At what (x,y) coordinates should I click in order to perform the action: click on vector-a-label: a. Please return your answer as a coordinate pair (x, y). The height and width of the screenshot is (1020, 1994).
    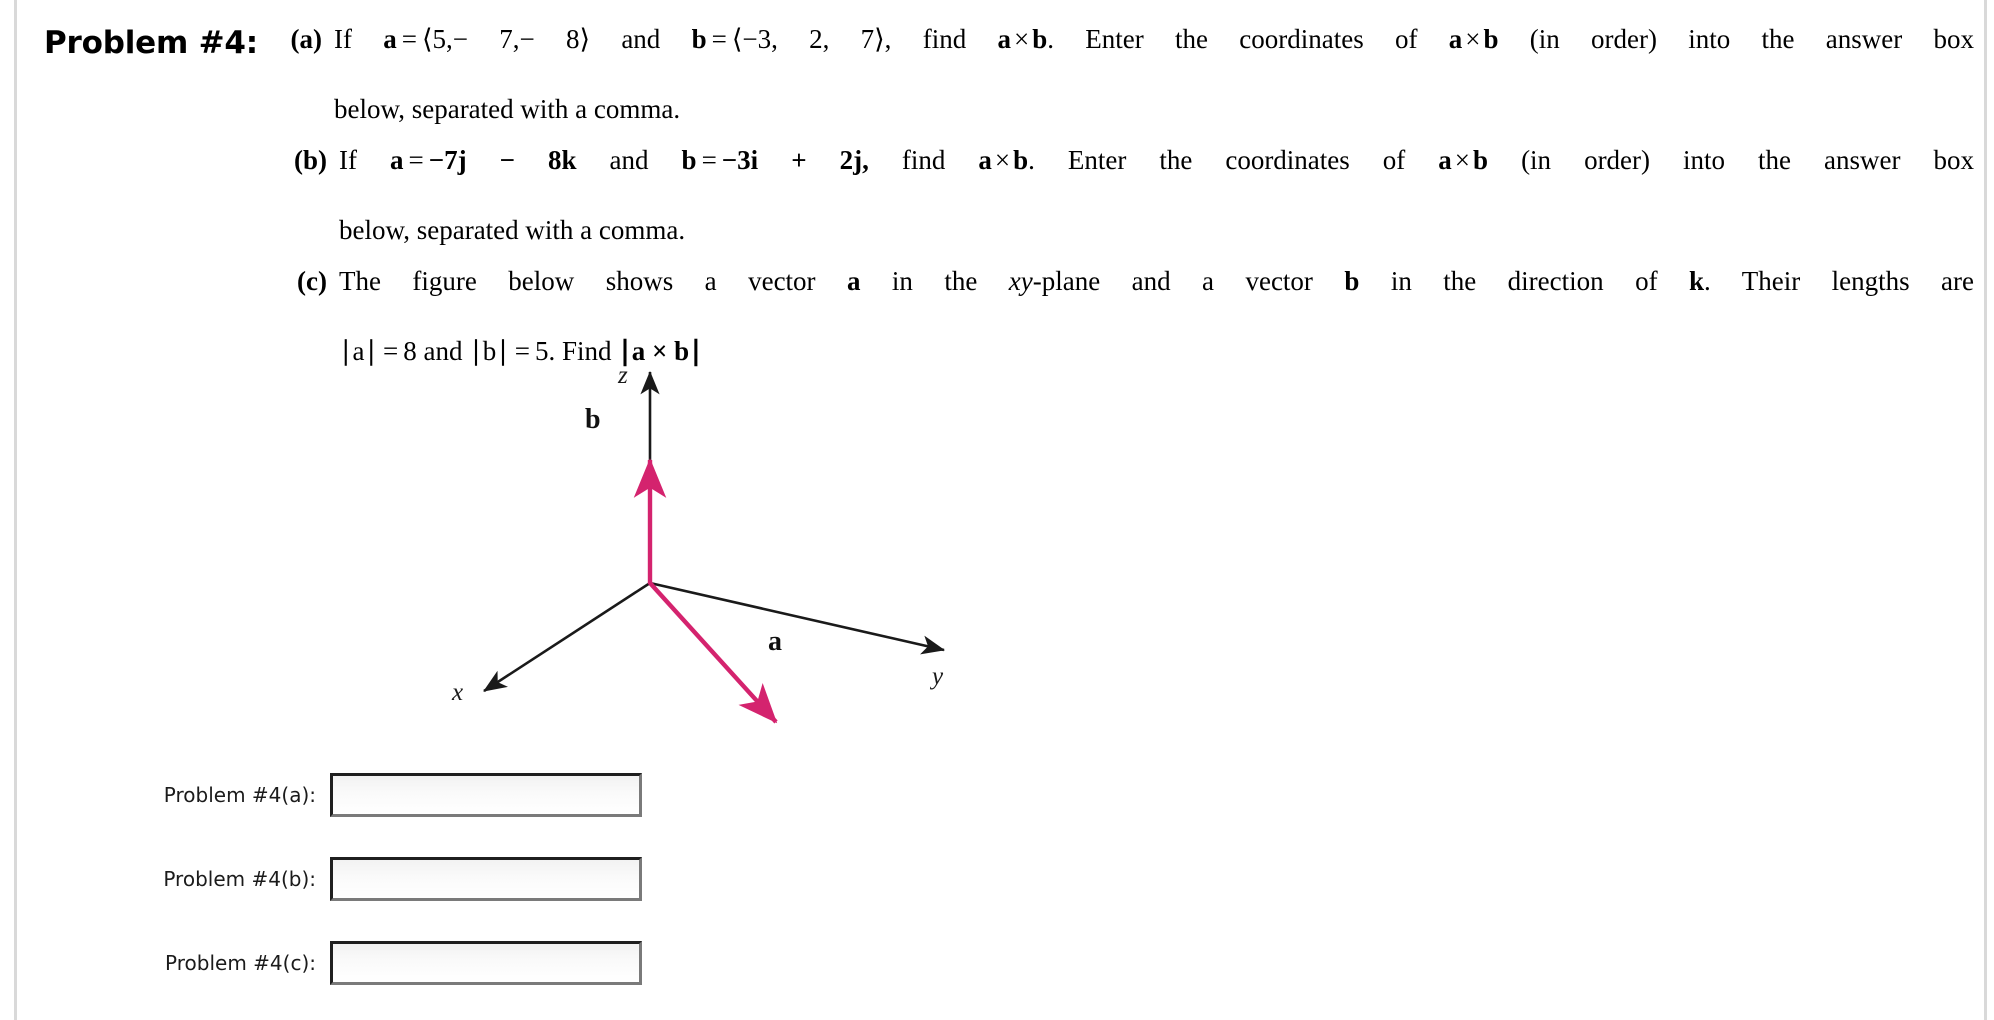
    Looking at the image, I should click on (775, 641).